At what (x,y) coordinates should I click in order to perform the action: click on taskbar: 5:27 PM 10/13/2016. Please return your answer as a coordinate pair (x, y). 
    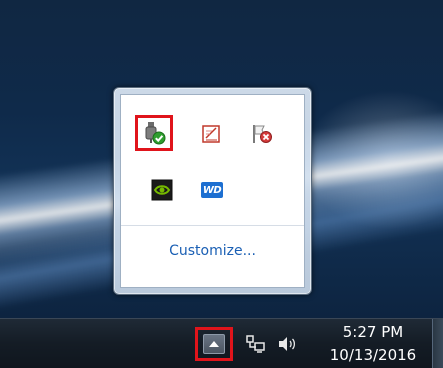
    Looking at the image, I should click on (221, 343).